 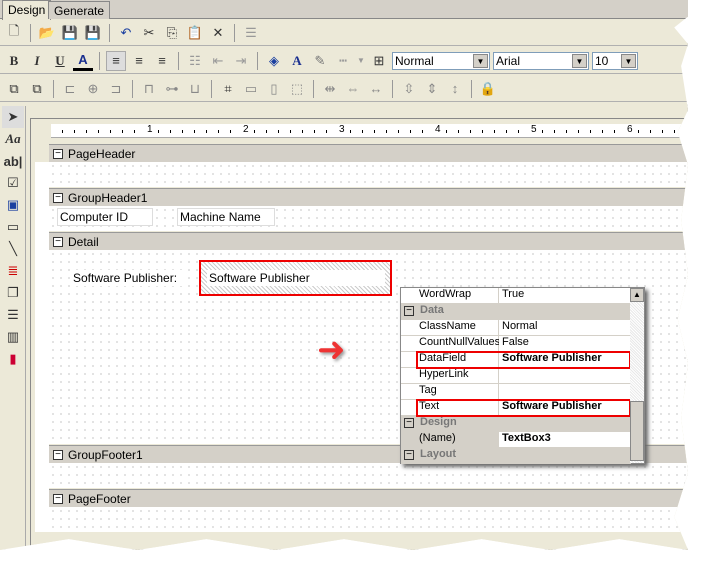 What do you see at coordinates (241, 61) in the screenshot?
I see `indent-icon: ⇥` at bounding box center [241, 61].